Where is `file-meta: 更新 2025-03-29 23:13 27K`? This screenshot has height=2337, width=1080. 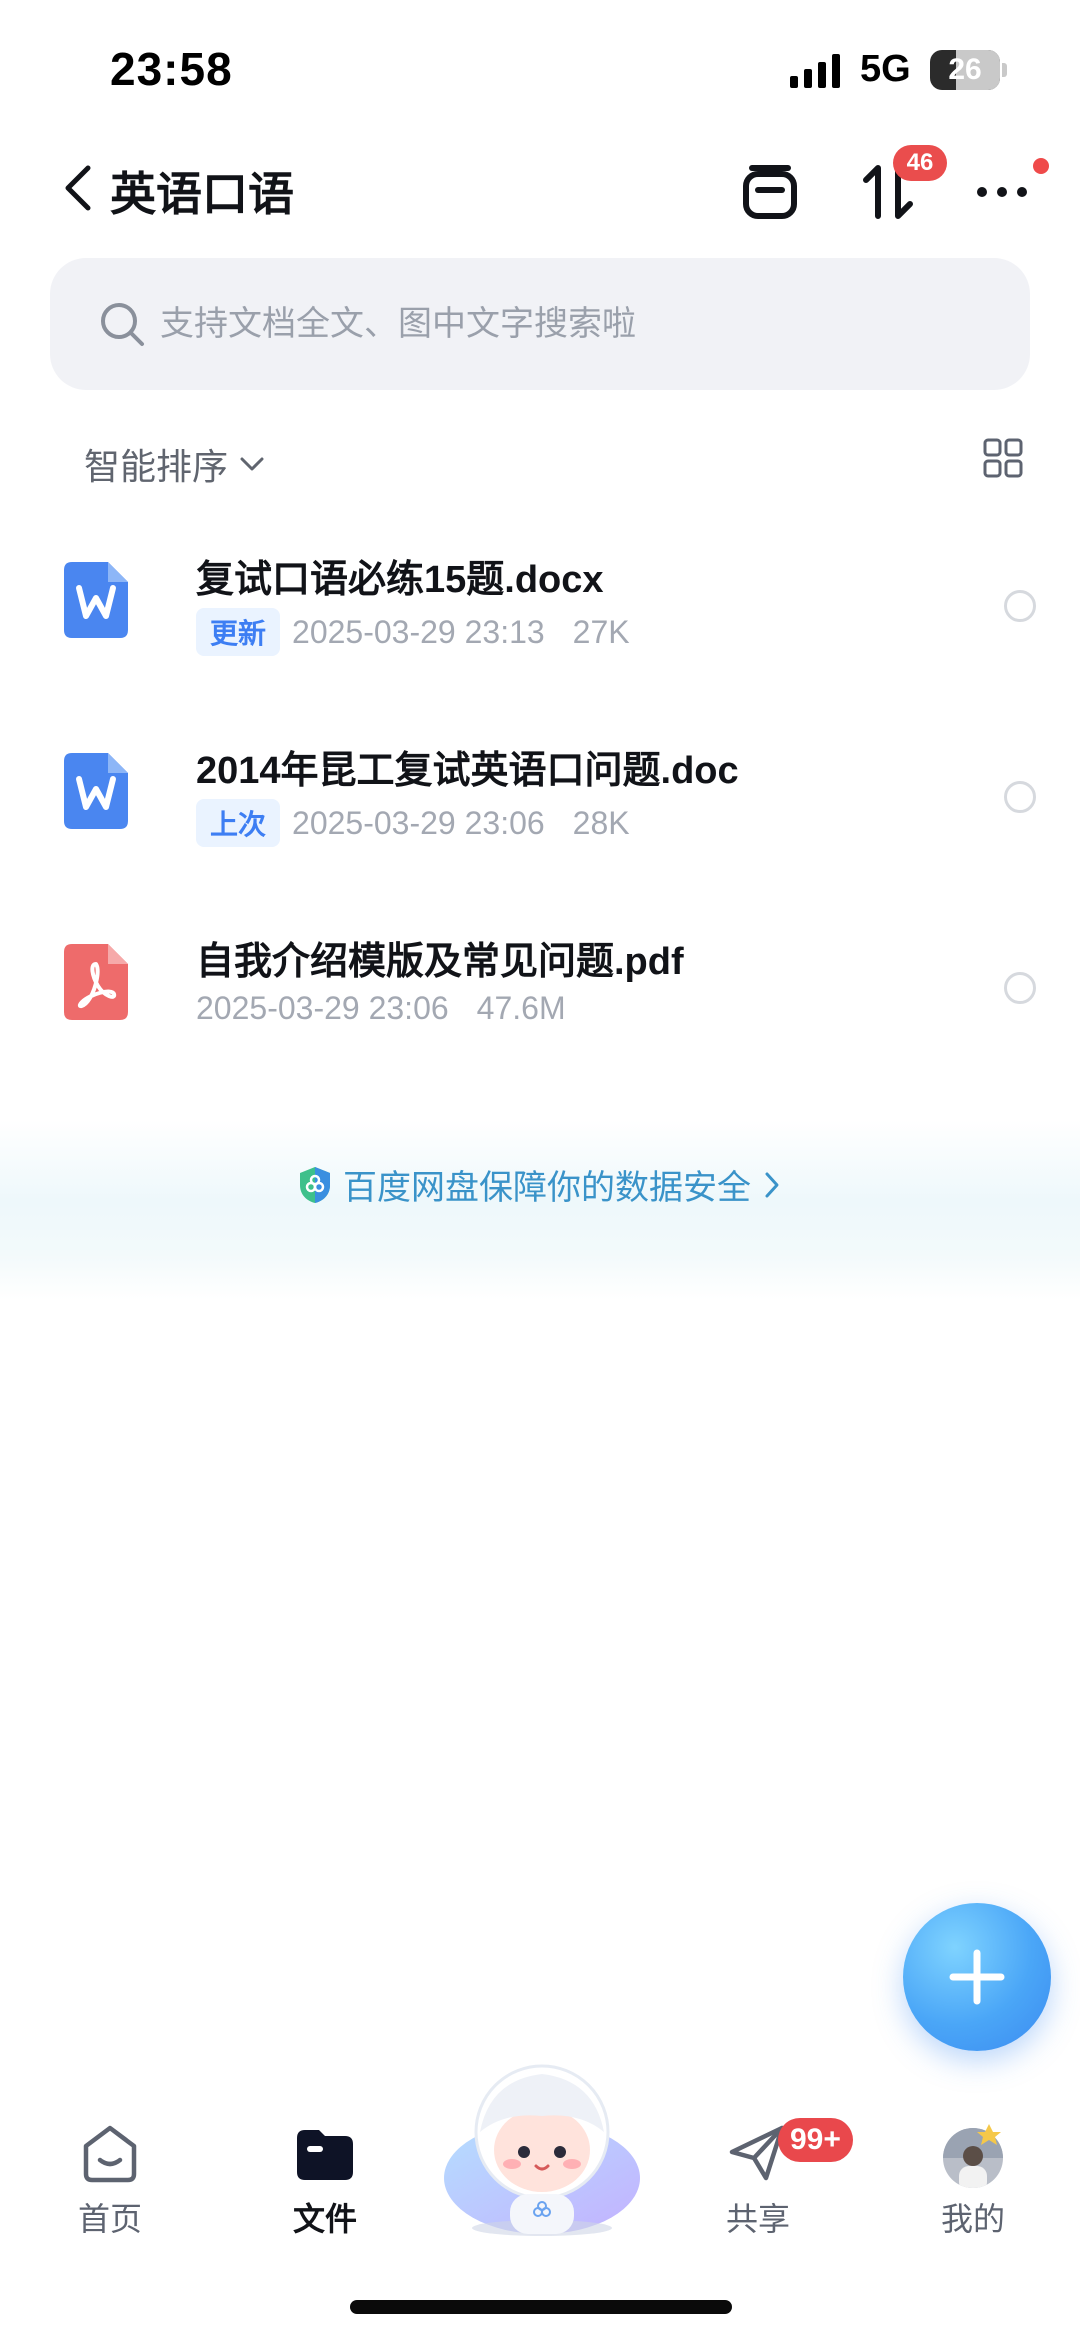
file-meta: 更新 2025-03-29 23:13 27K is located at coordinates (413, 632).